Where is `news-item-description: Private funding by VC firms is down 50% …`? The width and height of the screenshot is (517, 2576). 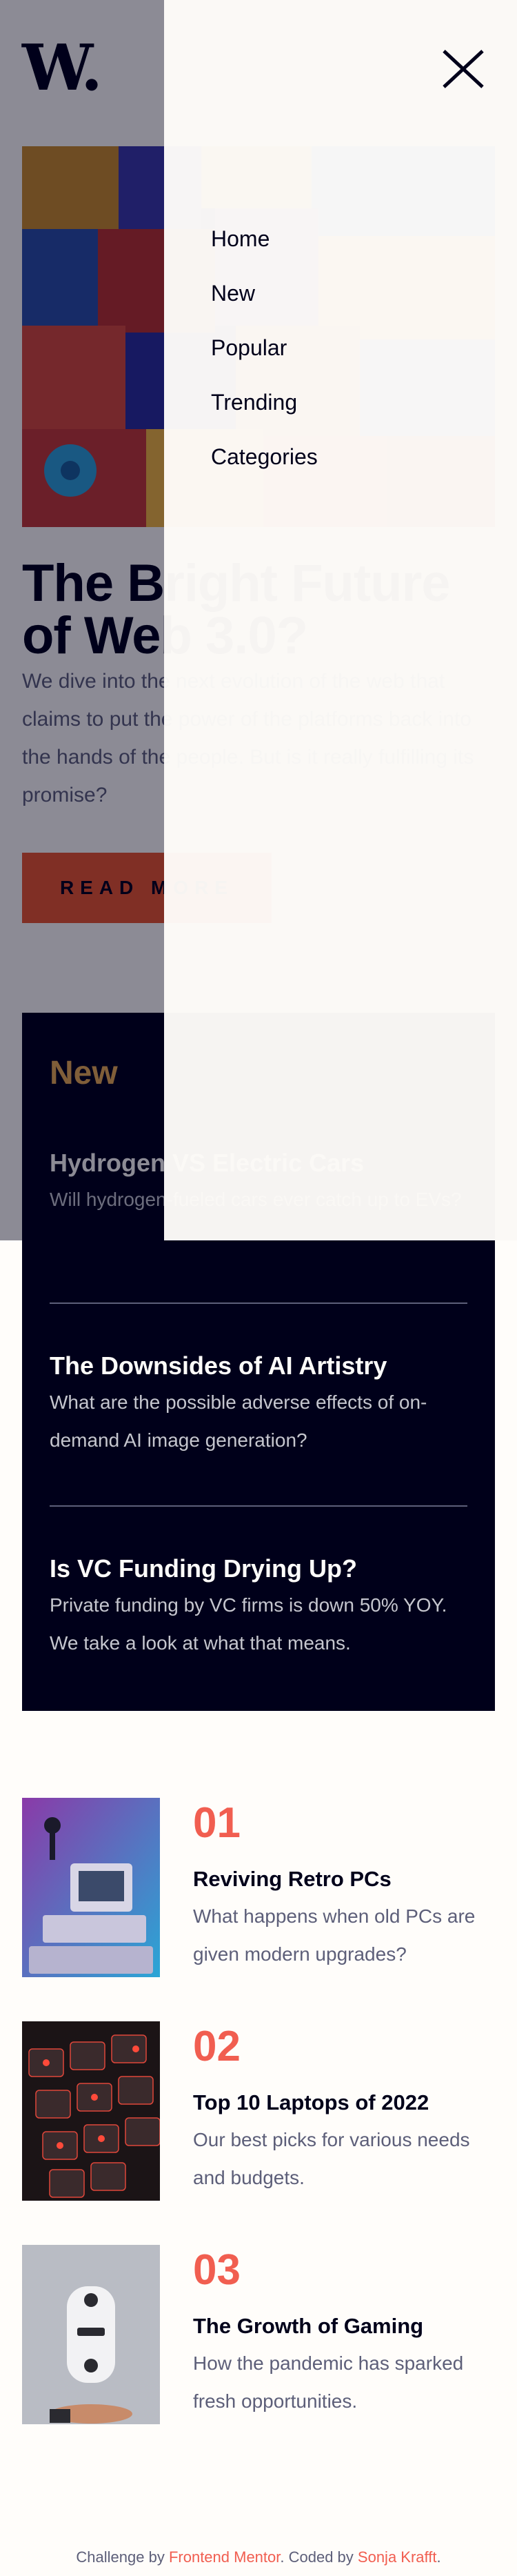
news-item-description: Private funding by VC firms is down 50% … is located at coordinates (248, 1624).